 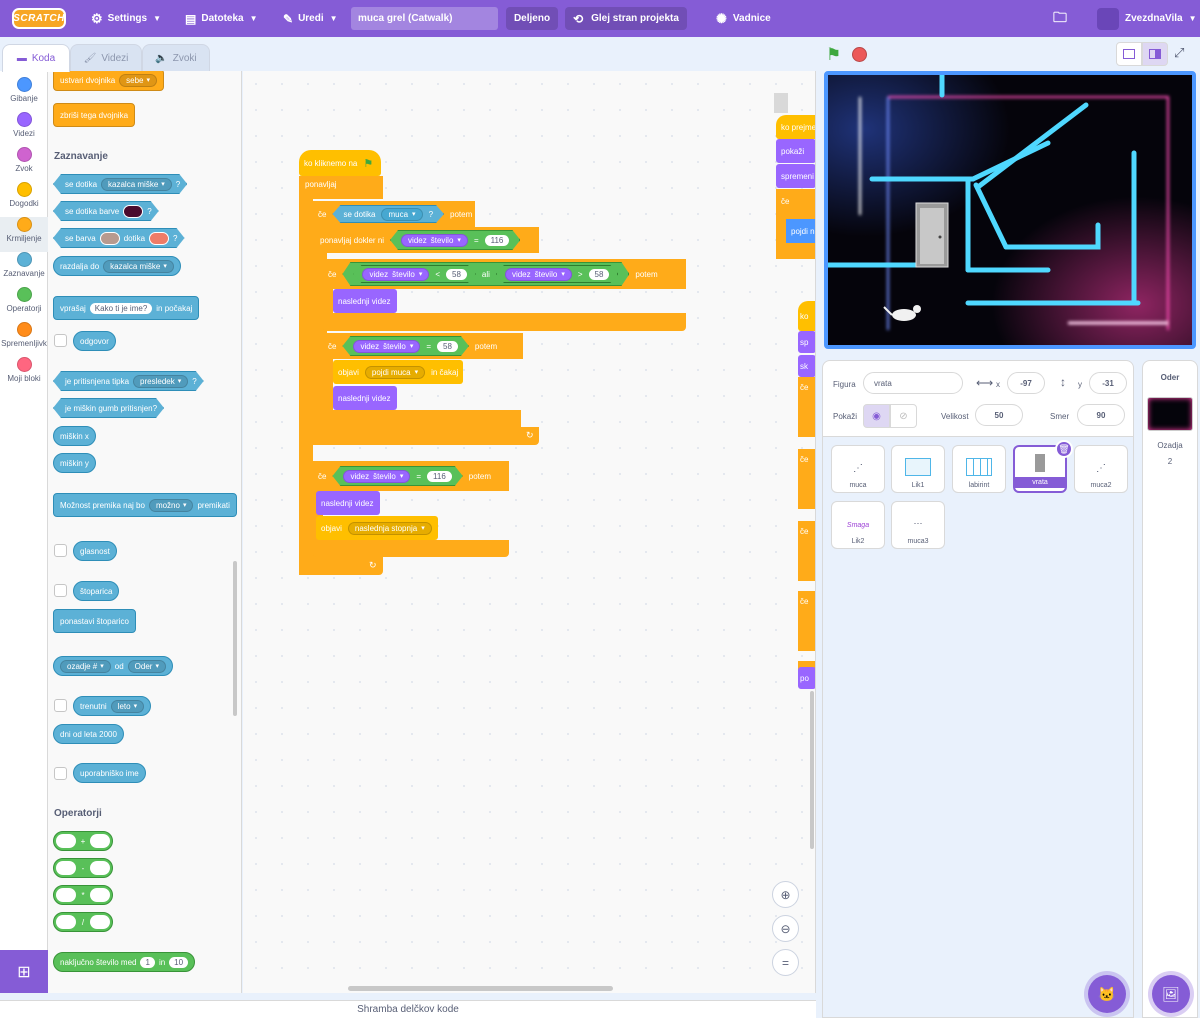 I want to click on direction-input: 90, so click(x=1101, y=415).